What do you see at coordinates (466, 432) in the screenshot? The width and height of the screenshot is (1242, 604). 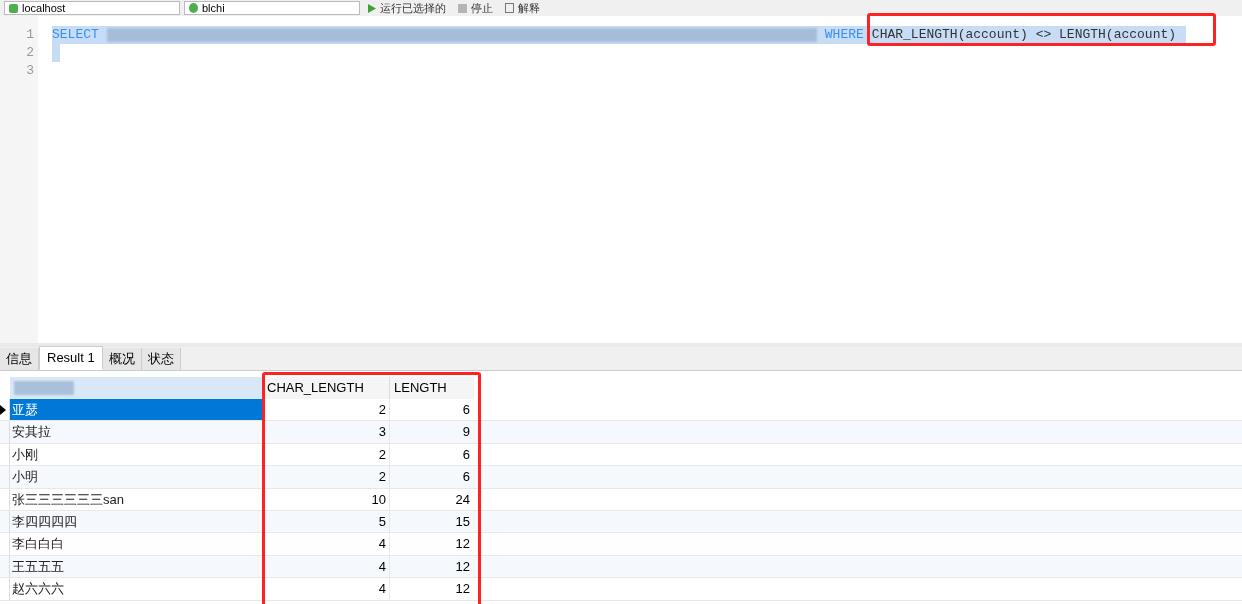 I see `table-cell-text: 9` at bounding box center [466, 432].